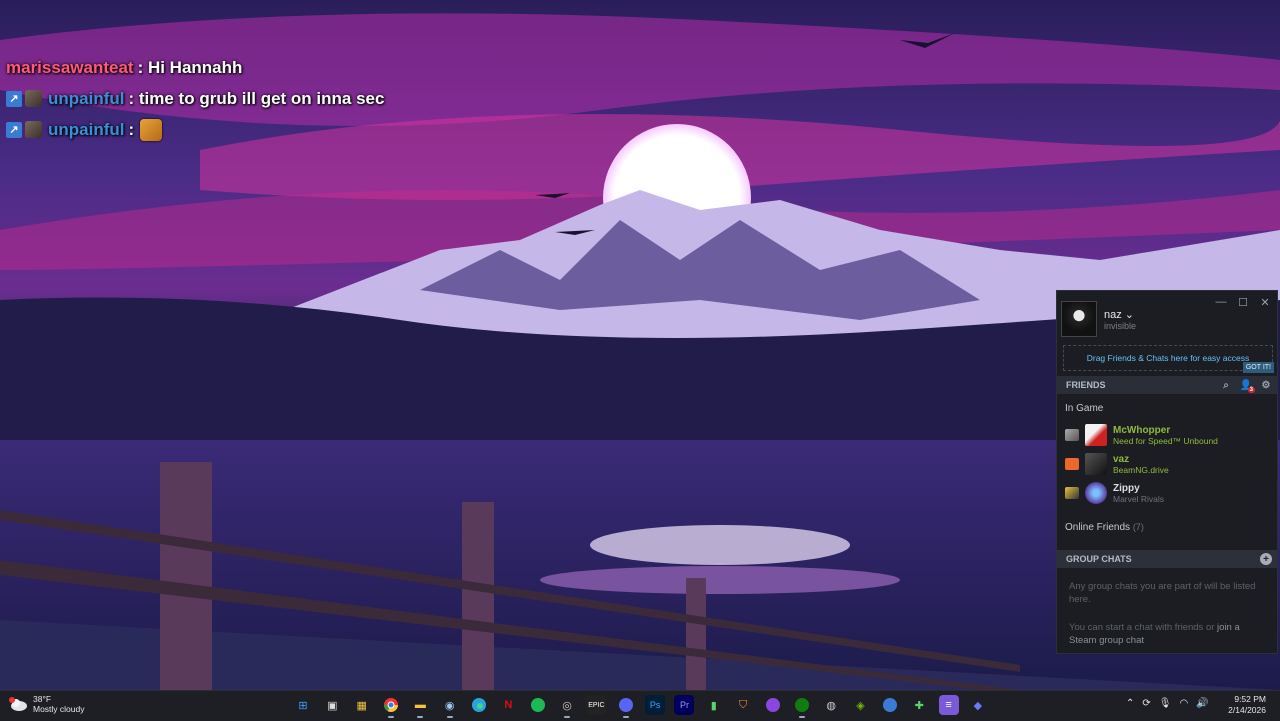 The image size is (1280, 721). Describe the element at coordinates (1167, 559) in the screenshot. I see `group-chats-header: GROUP CHATS +` at that location.